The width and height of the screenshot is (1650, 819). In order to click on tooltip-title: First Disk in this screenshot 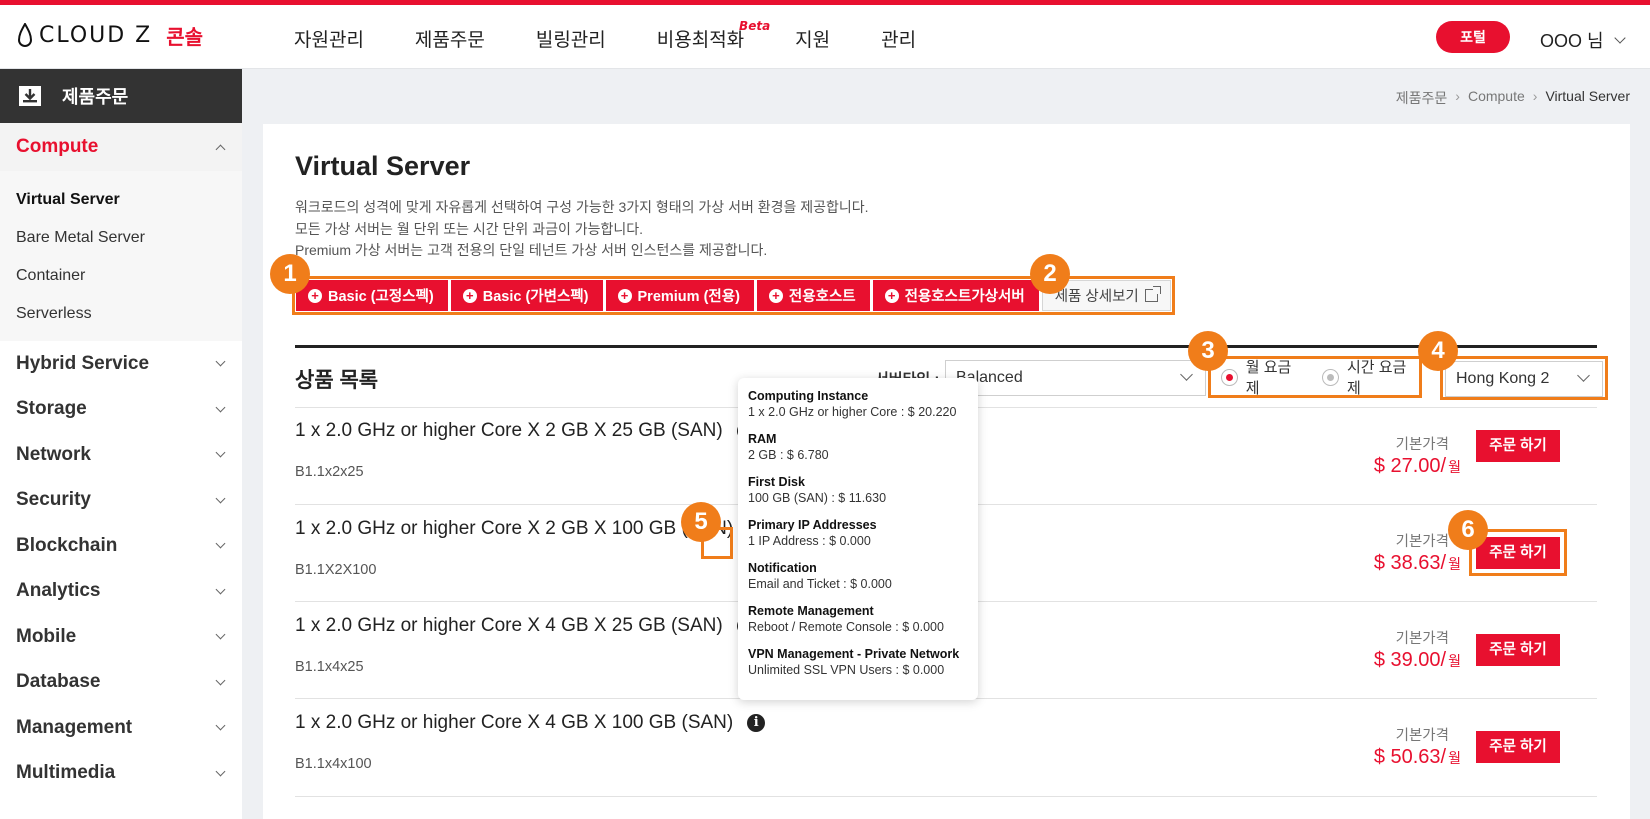, I will do `click(776, 482)`.